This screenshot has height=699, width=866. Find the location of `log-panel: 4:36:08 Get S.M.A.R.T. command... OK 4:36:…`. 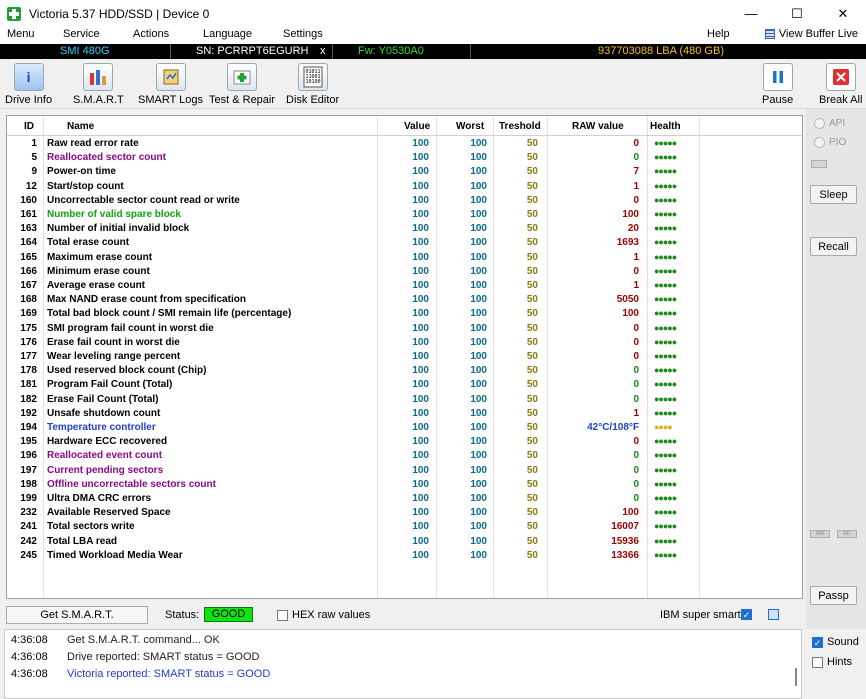

log-panel: 4:36:08 Get S.M.A.R.T. command... OK 4:36:… is located at coordinates (403, 664).